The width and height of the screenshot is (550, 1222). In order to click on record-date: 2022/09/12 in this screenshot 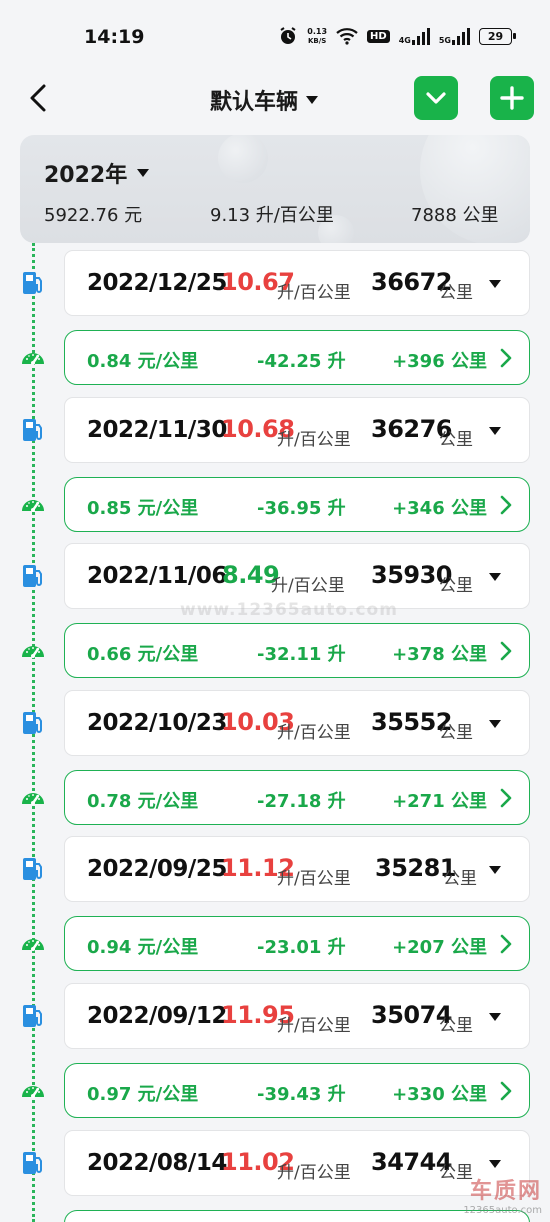, I will do `click(157, 1016)`.